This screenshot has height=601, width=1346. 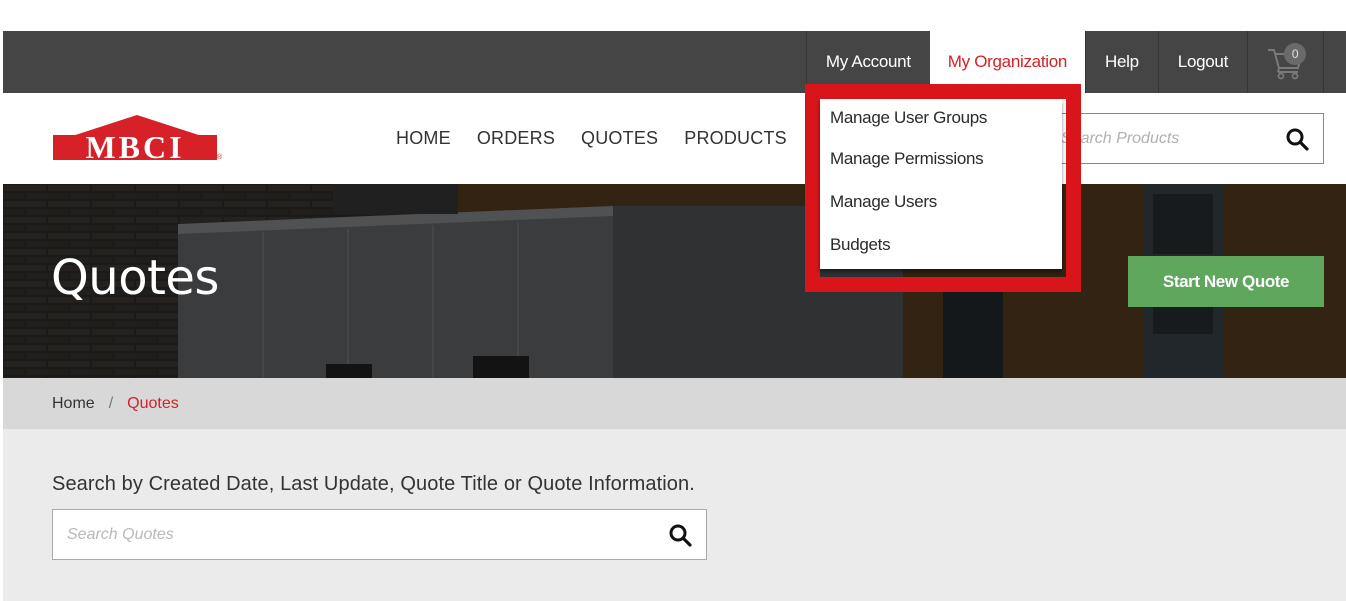 I want to click on breadcrumb-home-link: Home, so click(x=73, y=404).